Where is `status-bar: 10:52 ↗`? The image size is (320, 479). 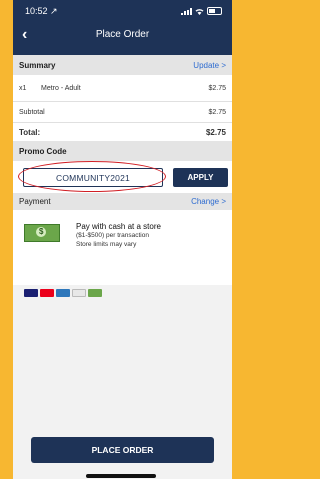 status-bar: 10:52 ↗ is located at coordinates (122, 11).